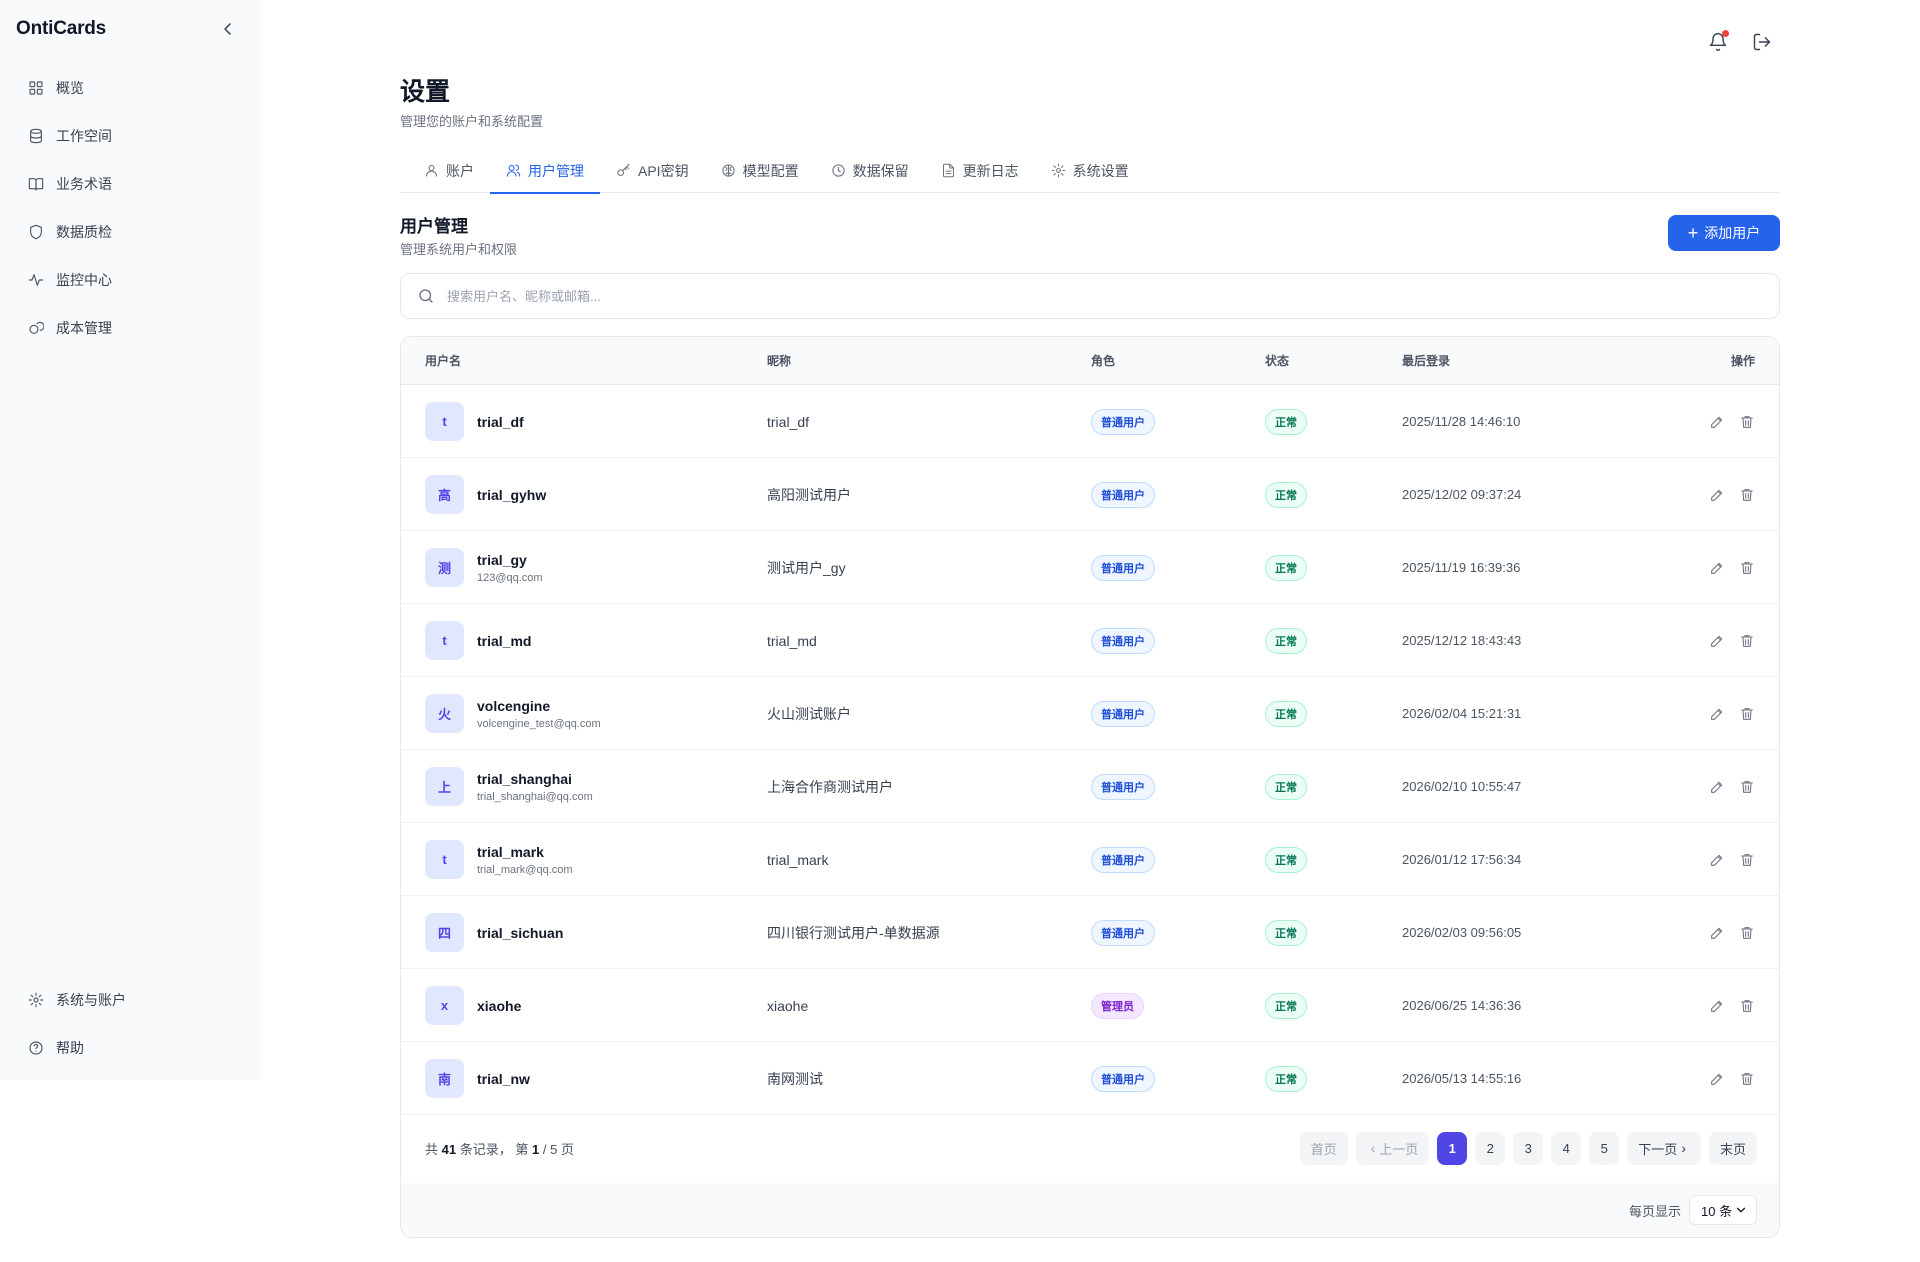 Image resolution: width=1920 pixels, height=1262 pixels. I want to click on tab-data-retention: 数据保留, so click(870, 170).